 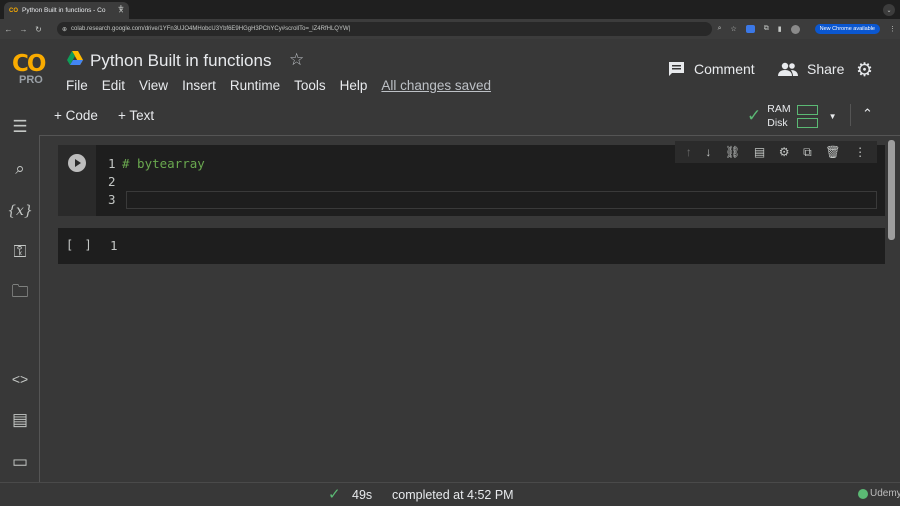 I want to click on settings-gear-icon: ⚙, so click(x=864, y=70).